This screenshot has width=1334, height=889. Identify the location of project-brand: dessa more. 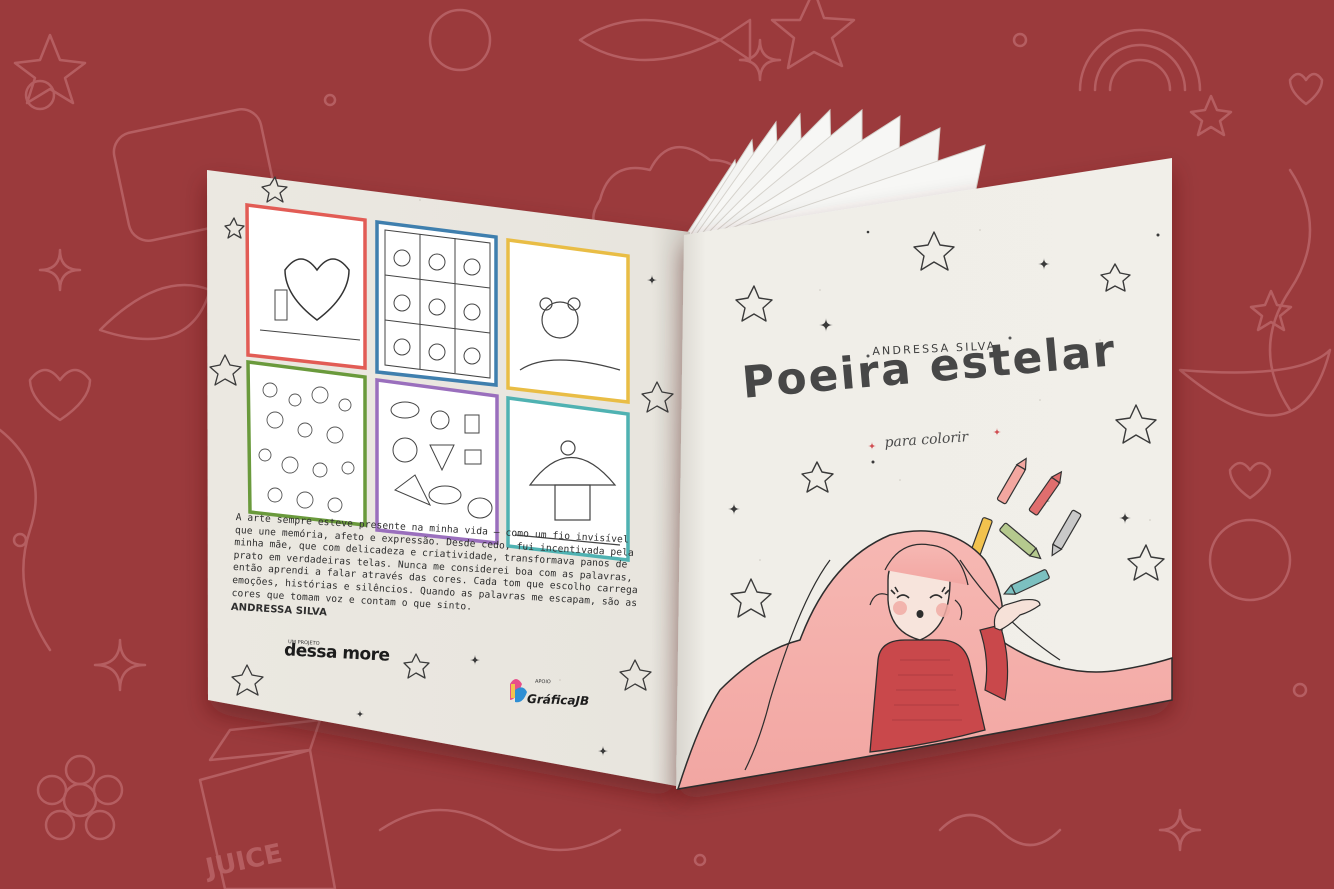
(337, 653).